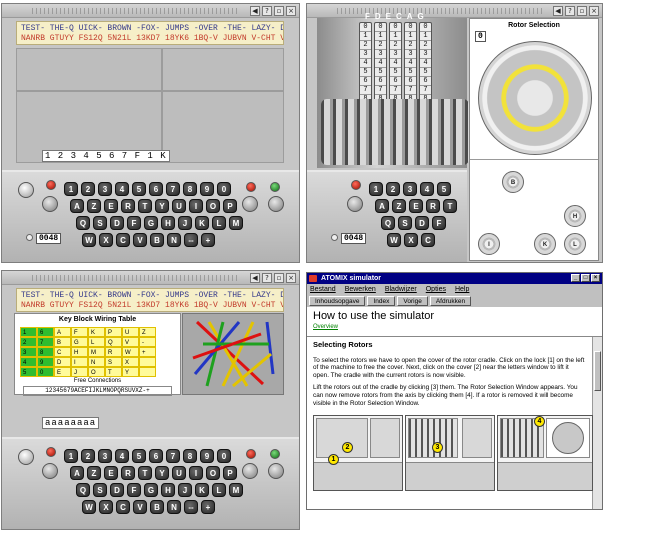 Image resolution: width=654 pixels, height=534 pixels. Describe the element at coordinates (96, 352) in the screenshot. I see `wiring-cell: M` at that location.